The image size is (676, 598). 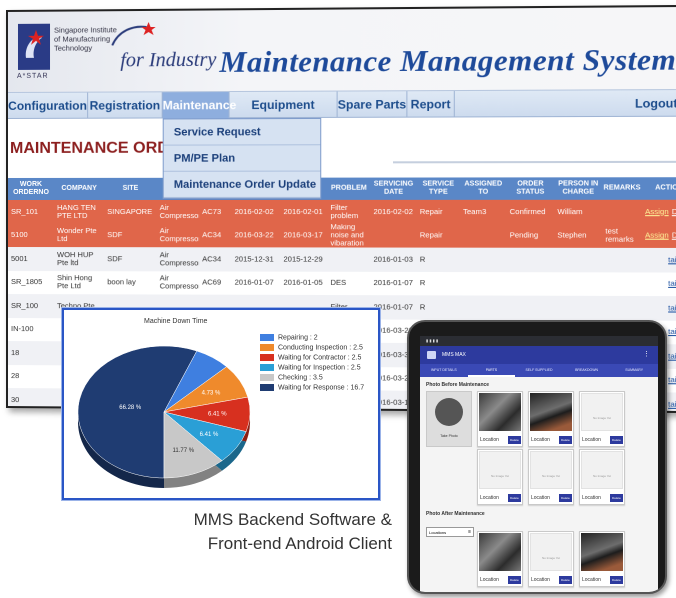 I want to click on menu-item-service-request: Service Request, so click(x=242, y=132).